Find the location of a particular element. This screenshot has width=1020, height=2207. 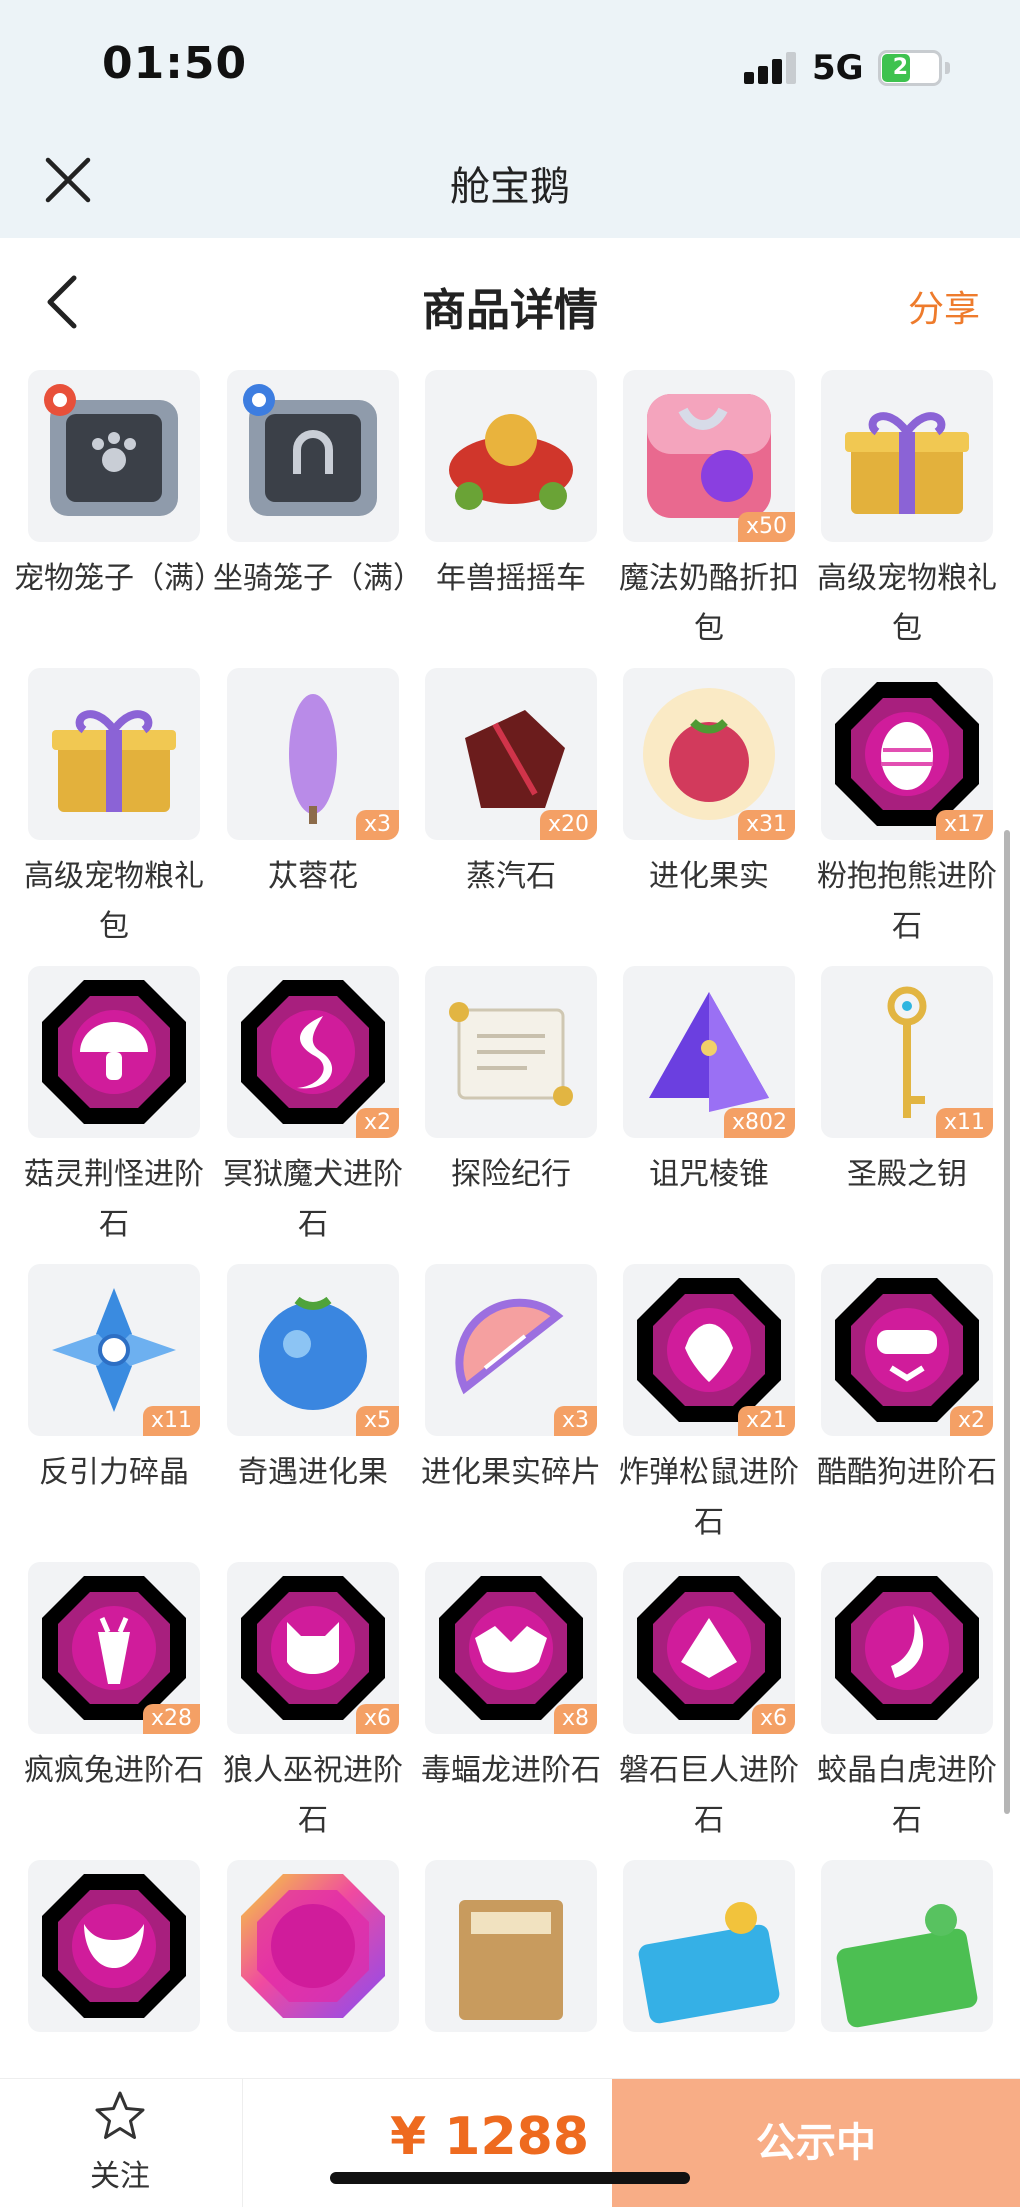

page-title: 商品详情 is located at coordinates (510, 310).